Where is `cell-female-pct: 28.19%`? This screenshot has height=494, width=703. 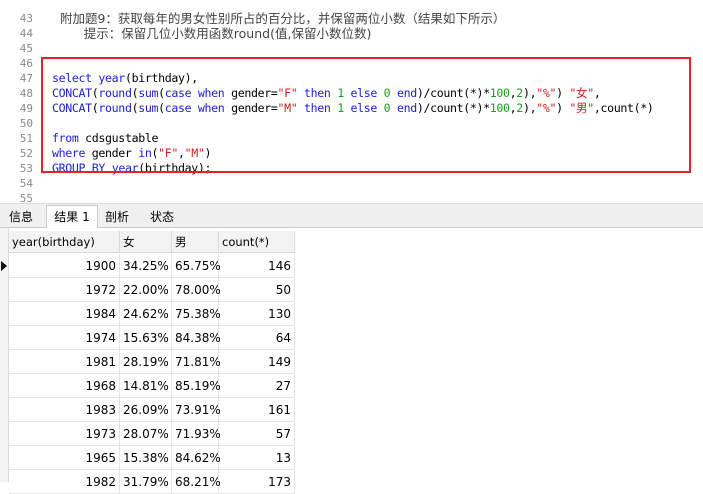
cell-female-pct: 28.19% is located at coordinates (146, 362).